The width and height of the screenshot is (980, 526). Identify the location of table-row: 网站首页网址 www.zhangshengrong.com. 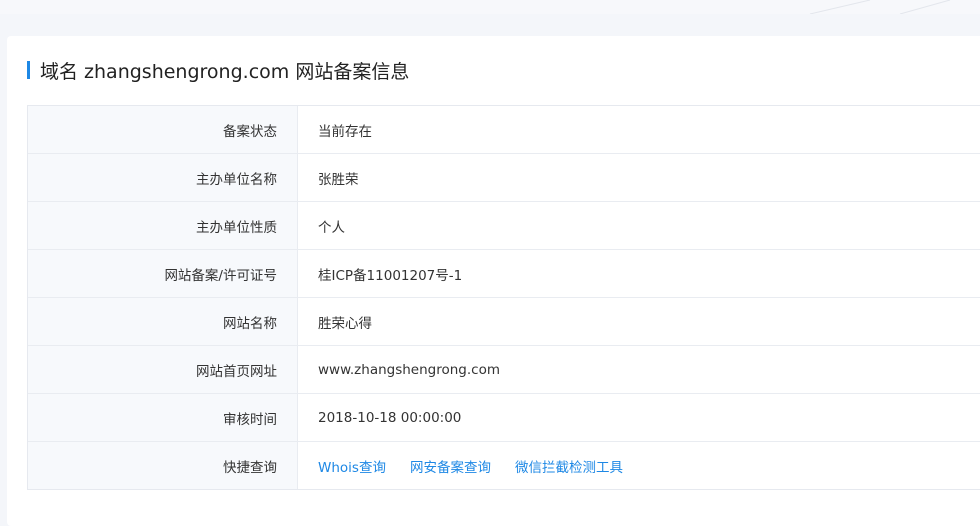
(504, 370).